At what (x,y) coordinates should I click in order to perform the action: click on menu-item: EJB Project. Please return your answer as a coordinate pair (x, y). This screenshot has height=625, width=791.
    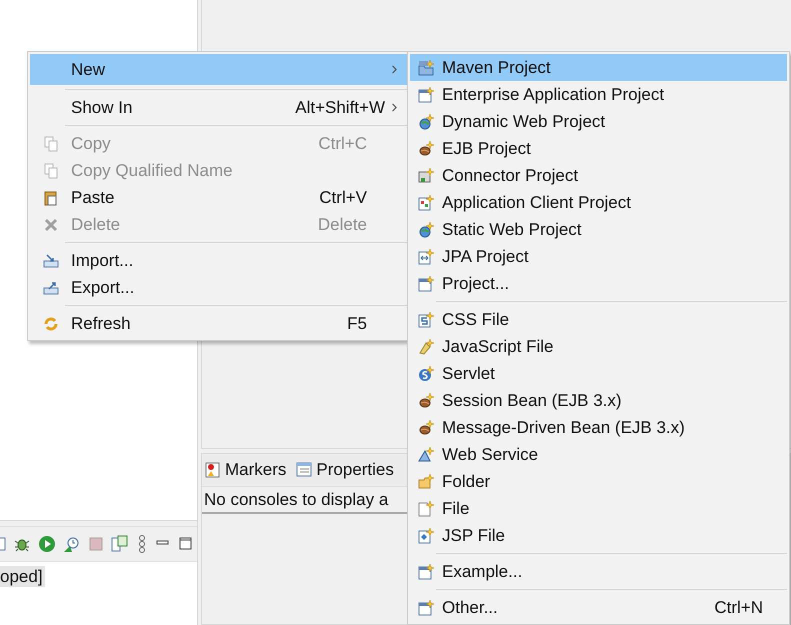
    Looking at the image, I should click on (598, 148).